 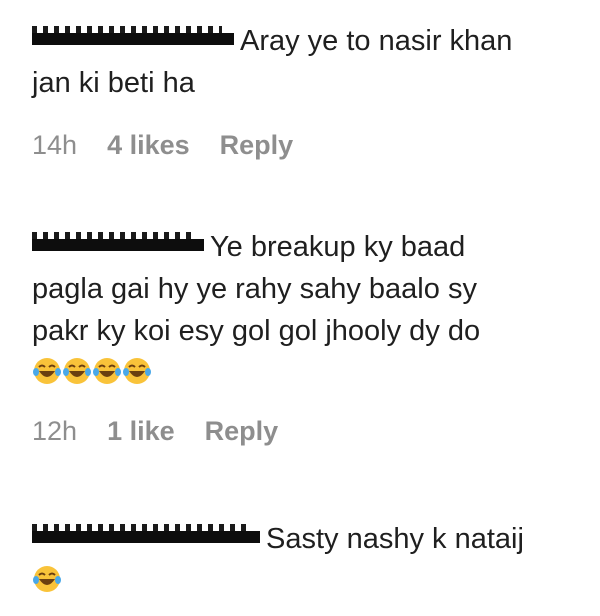 What do you see at coordinates (376, 41) in the screenshot?
I see `comment-text-line: Aray ye to nasir khan` at bounding box center [376, 41].